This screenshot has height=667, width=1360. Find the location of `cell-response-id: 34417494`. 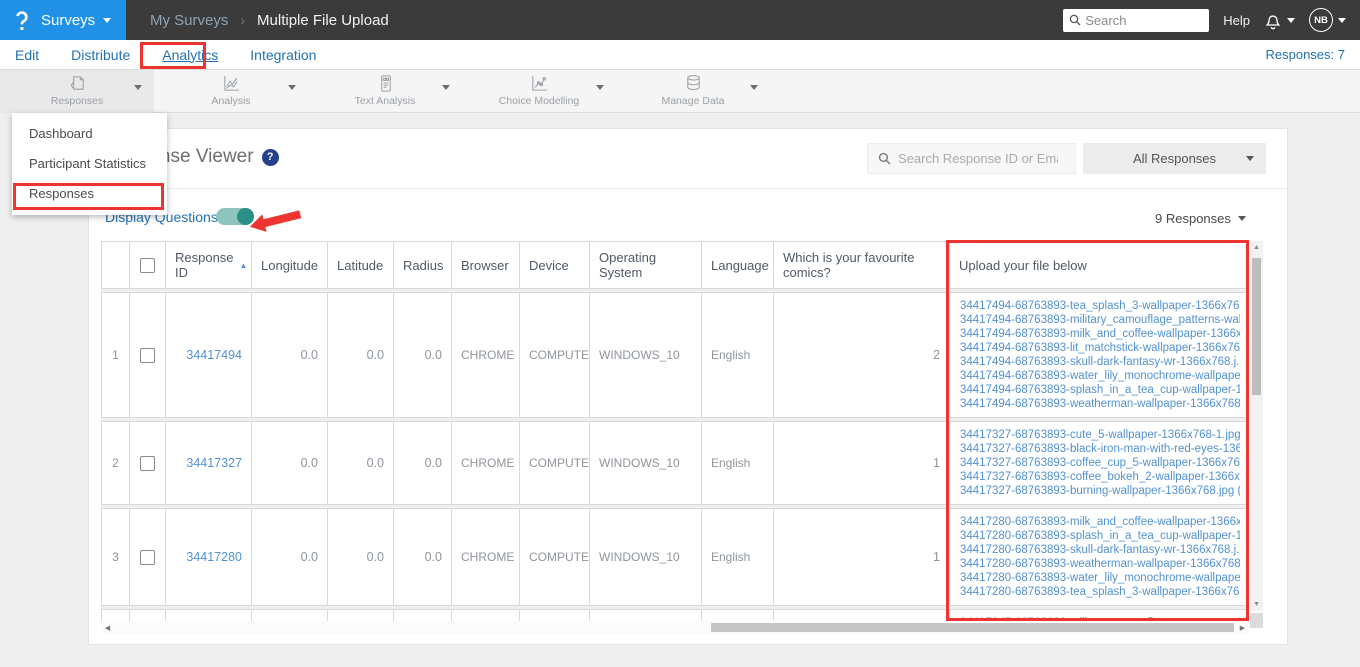

cell-response-id: 34417494 is located at coordinates (209, 355).